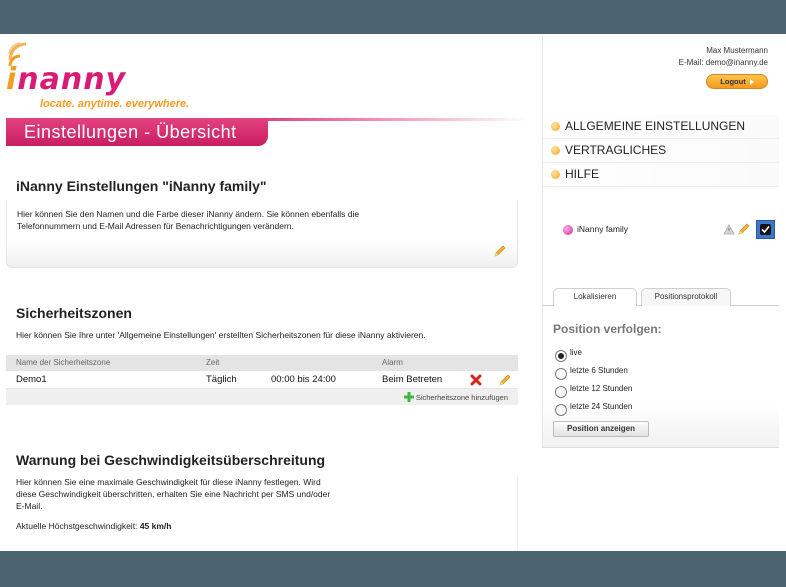 The height and width of the screenshot is (587, 786). Describe the element at coordinates (408, 397) in the screenshot. I see `plus-icon` at that location.